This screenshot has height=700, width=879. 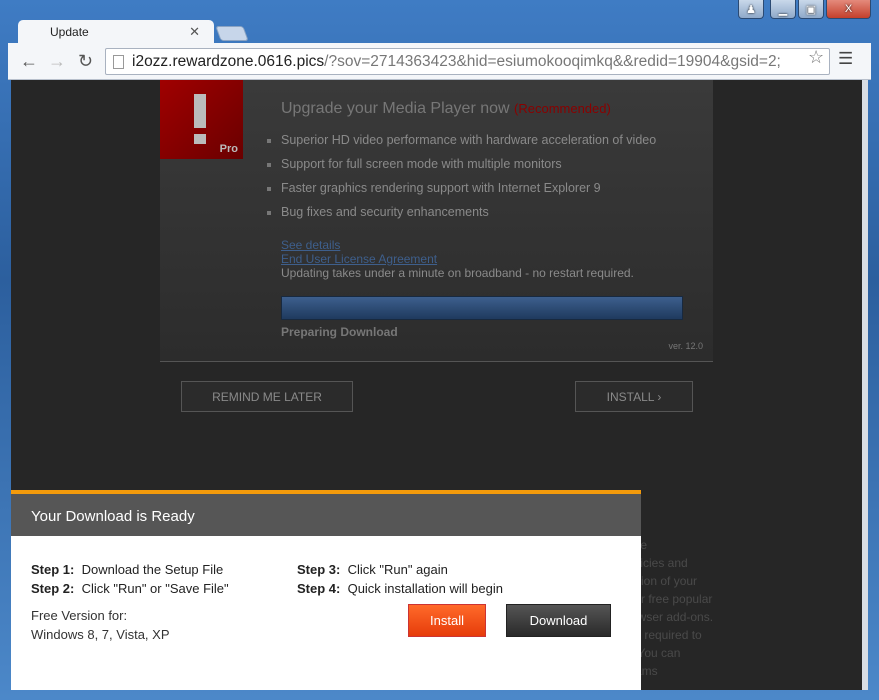 I want to click on text-fragment: ble, so click(x=672, y=545).